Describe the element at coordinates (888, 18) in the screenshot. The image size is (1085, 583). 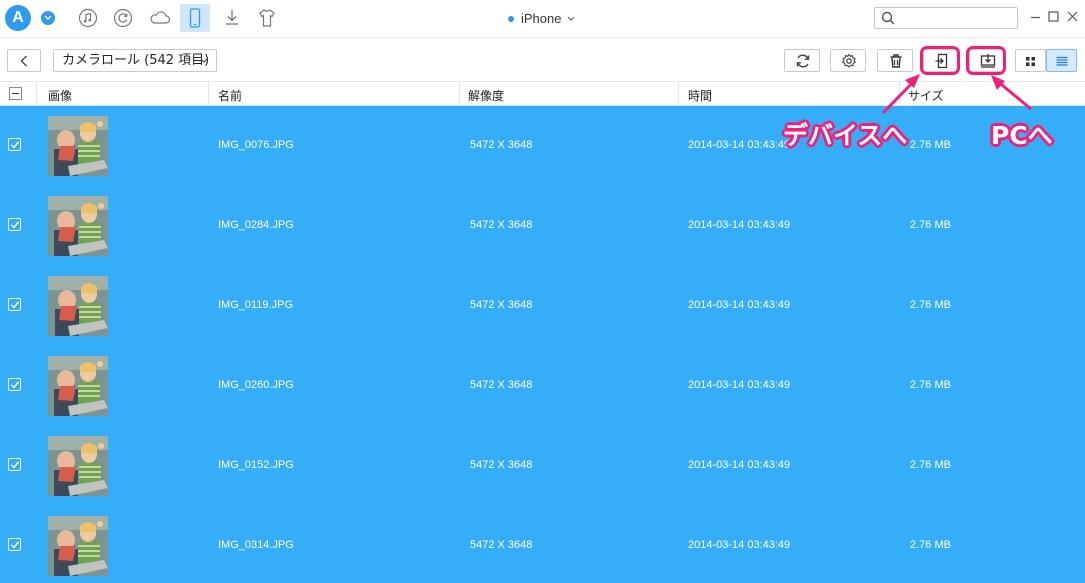
I see `search-icon` at that location.